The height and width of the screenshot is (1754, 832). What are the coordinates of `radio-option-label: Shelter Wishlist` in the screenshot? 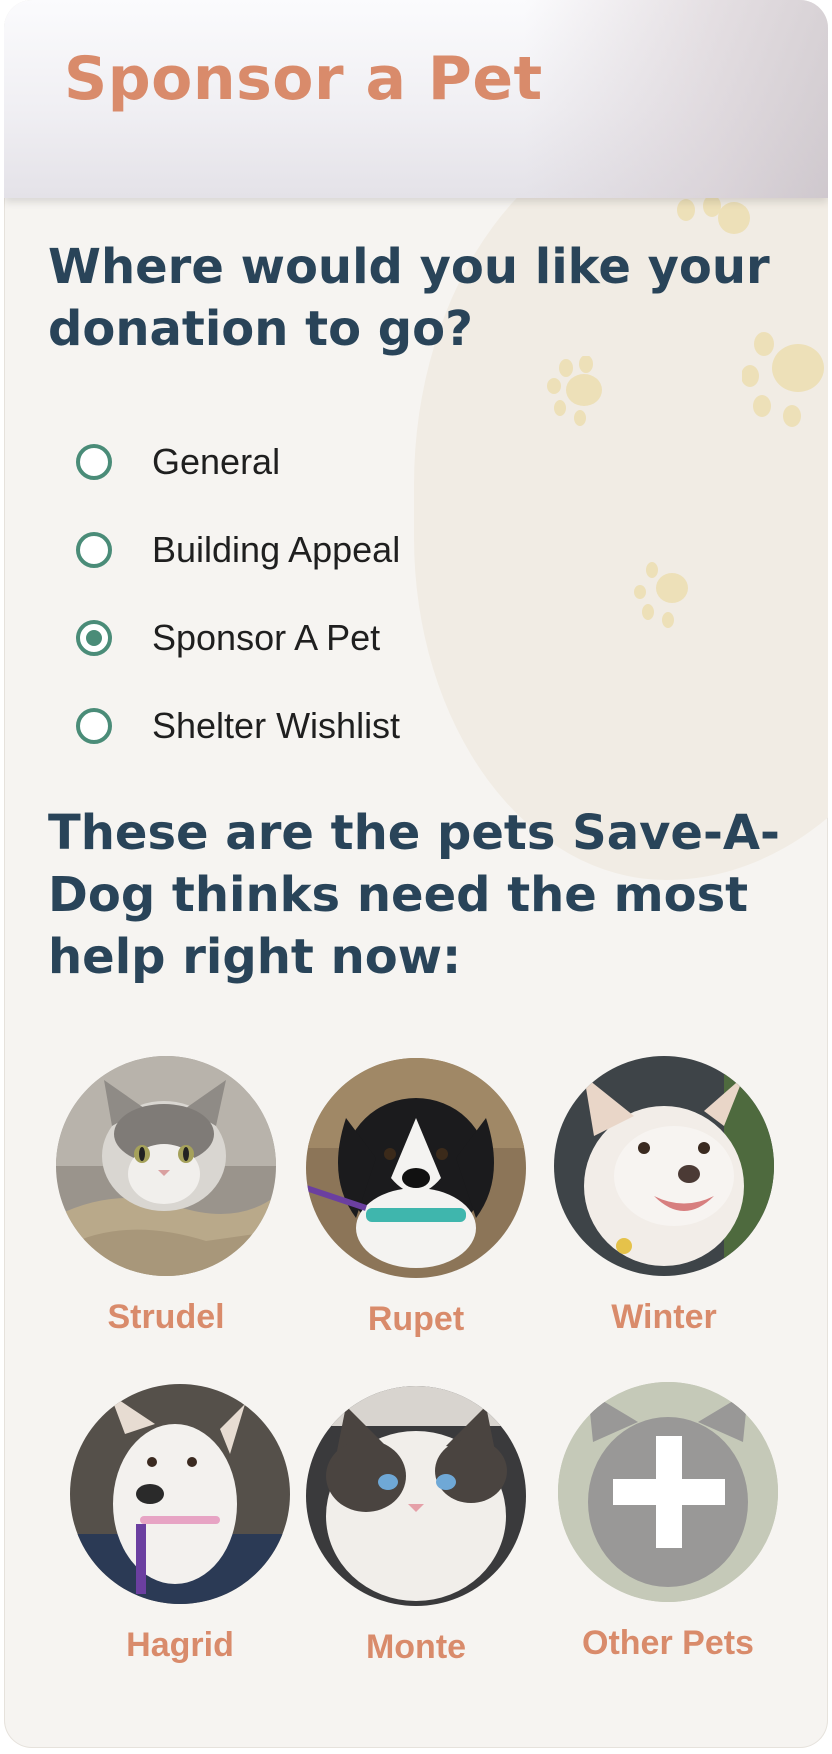 It's located at (276, 725).